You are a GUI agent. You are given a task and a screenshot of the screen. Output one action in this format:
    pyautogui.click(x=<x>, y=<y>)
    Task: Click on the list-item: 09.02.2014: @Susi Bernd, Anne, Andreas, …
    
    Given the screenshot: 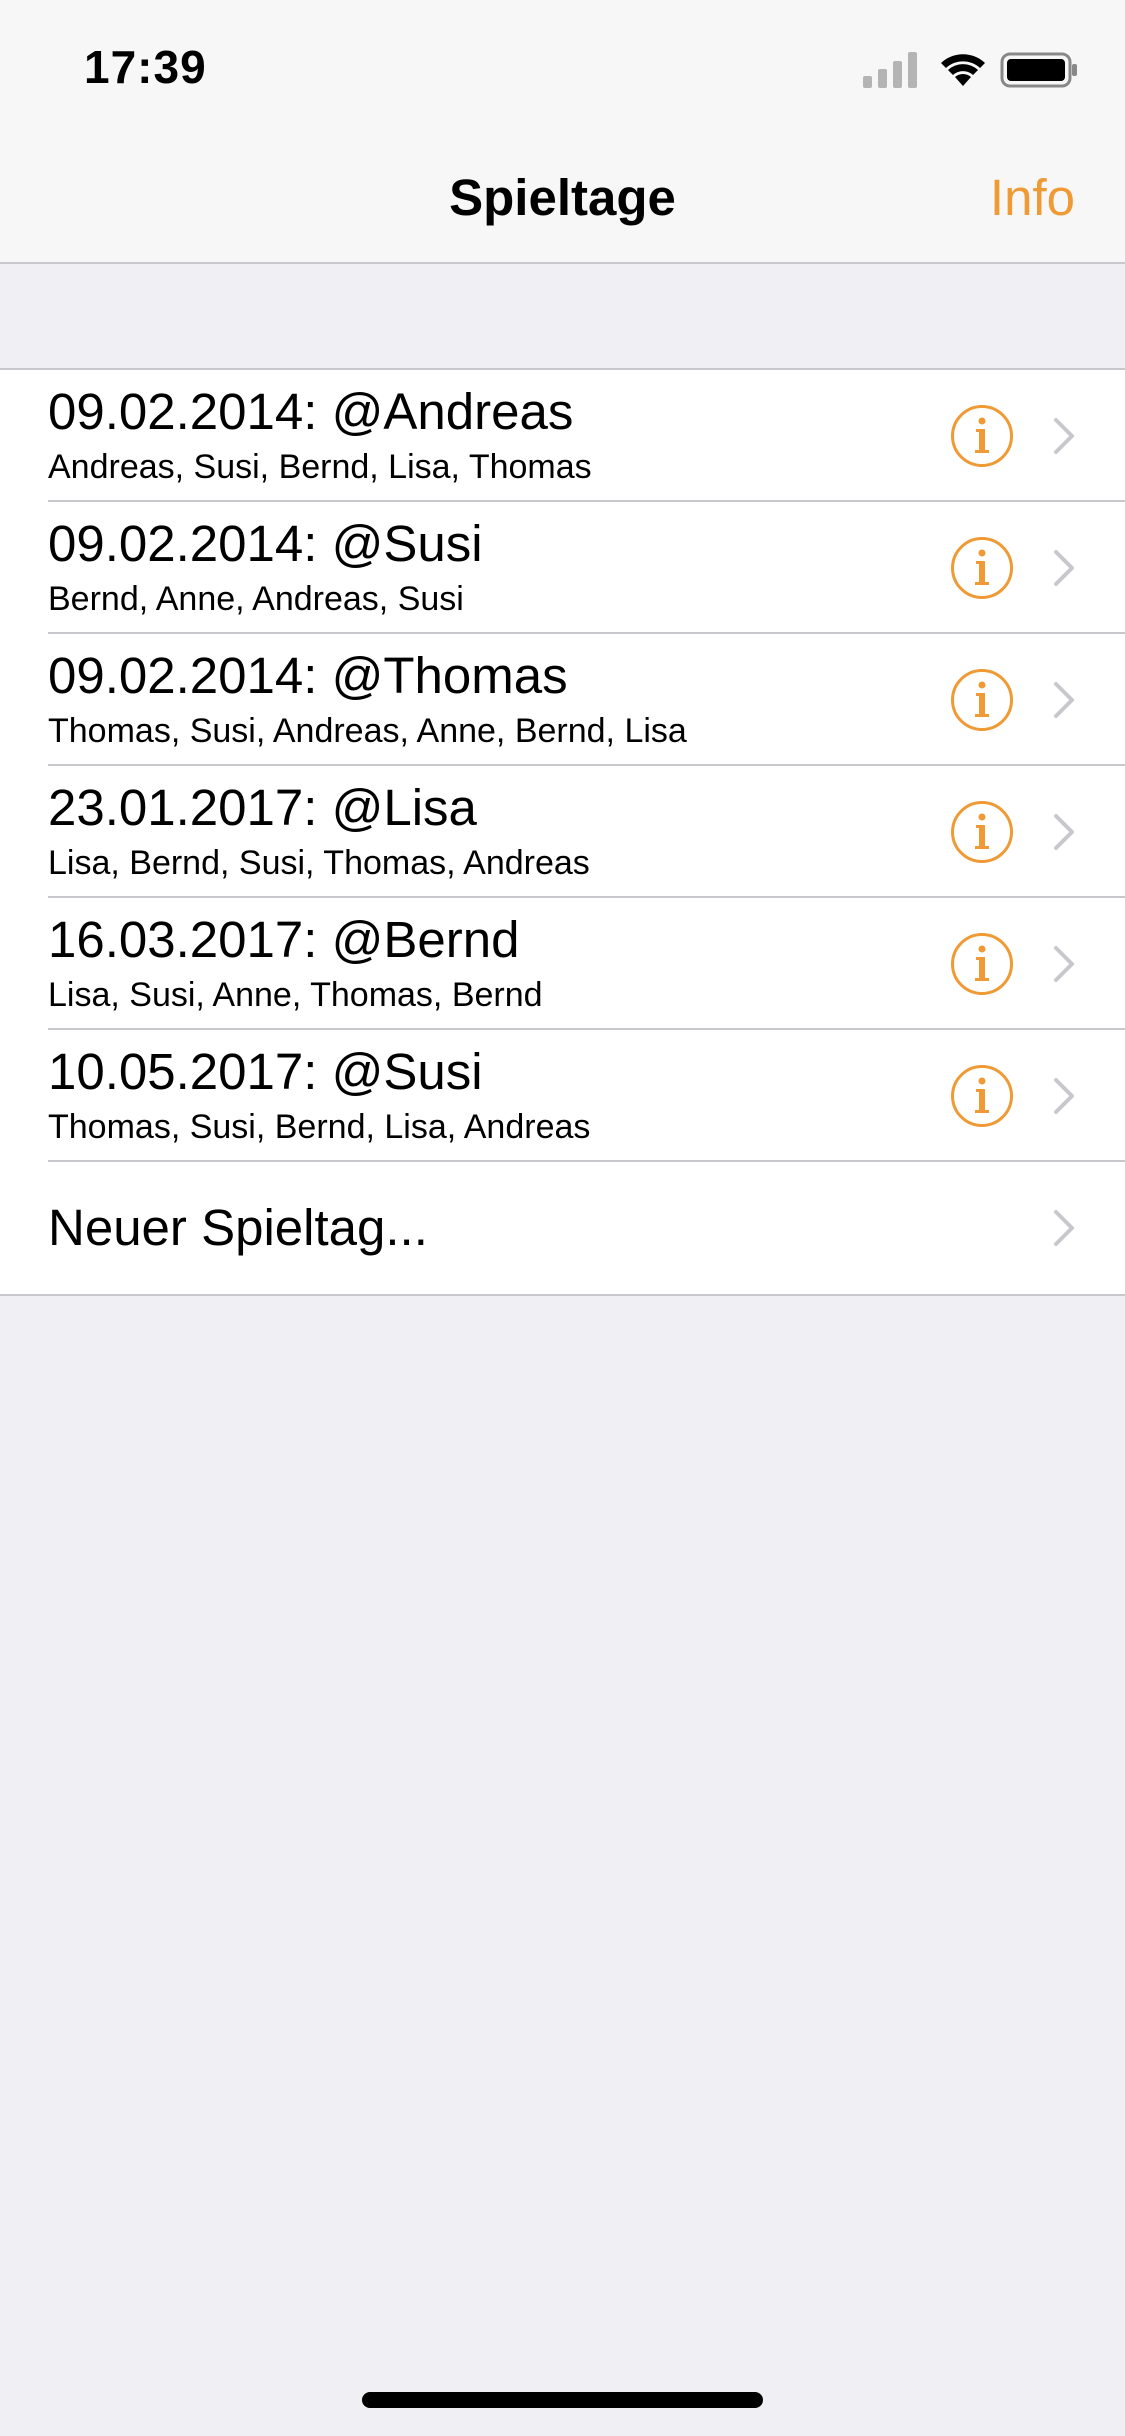 What is the action you would take?
    pyautogui.click(x=562, y=568)
    